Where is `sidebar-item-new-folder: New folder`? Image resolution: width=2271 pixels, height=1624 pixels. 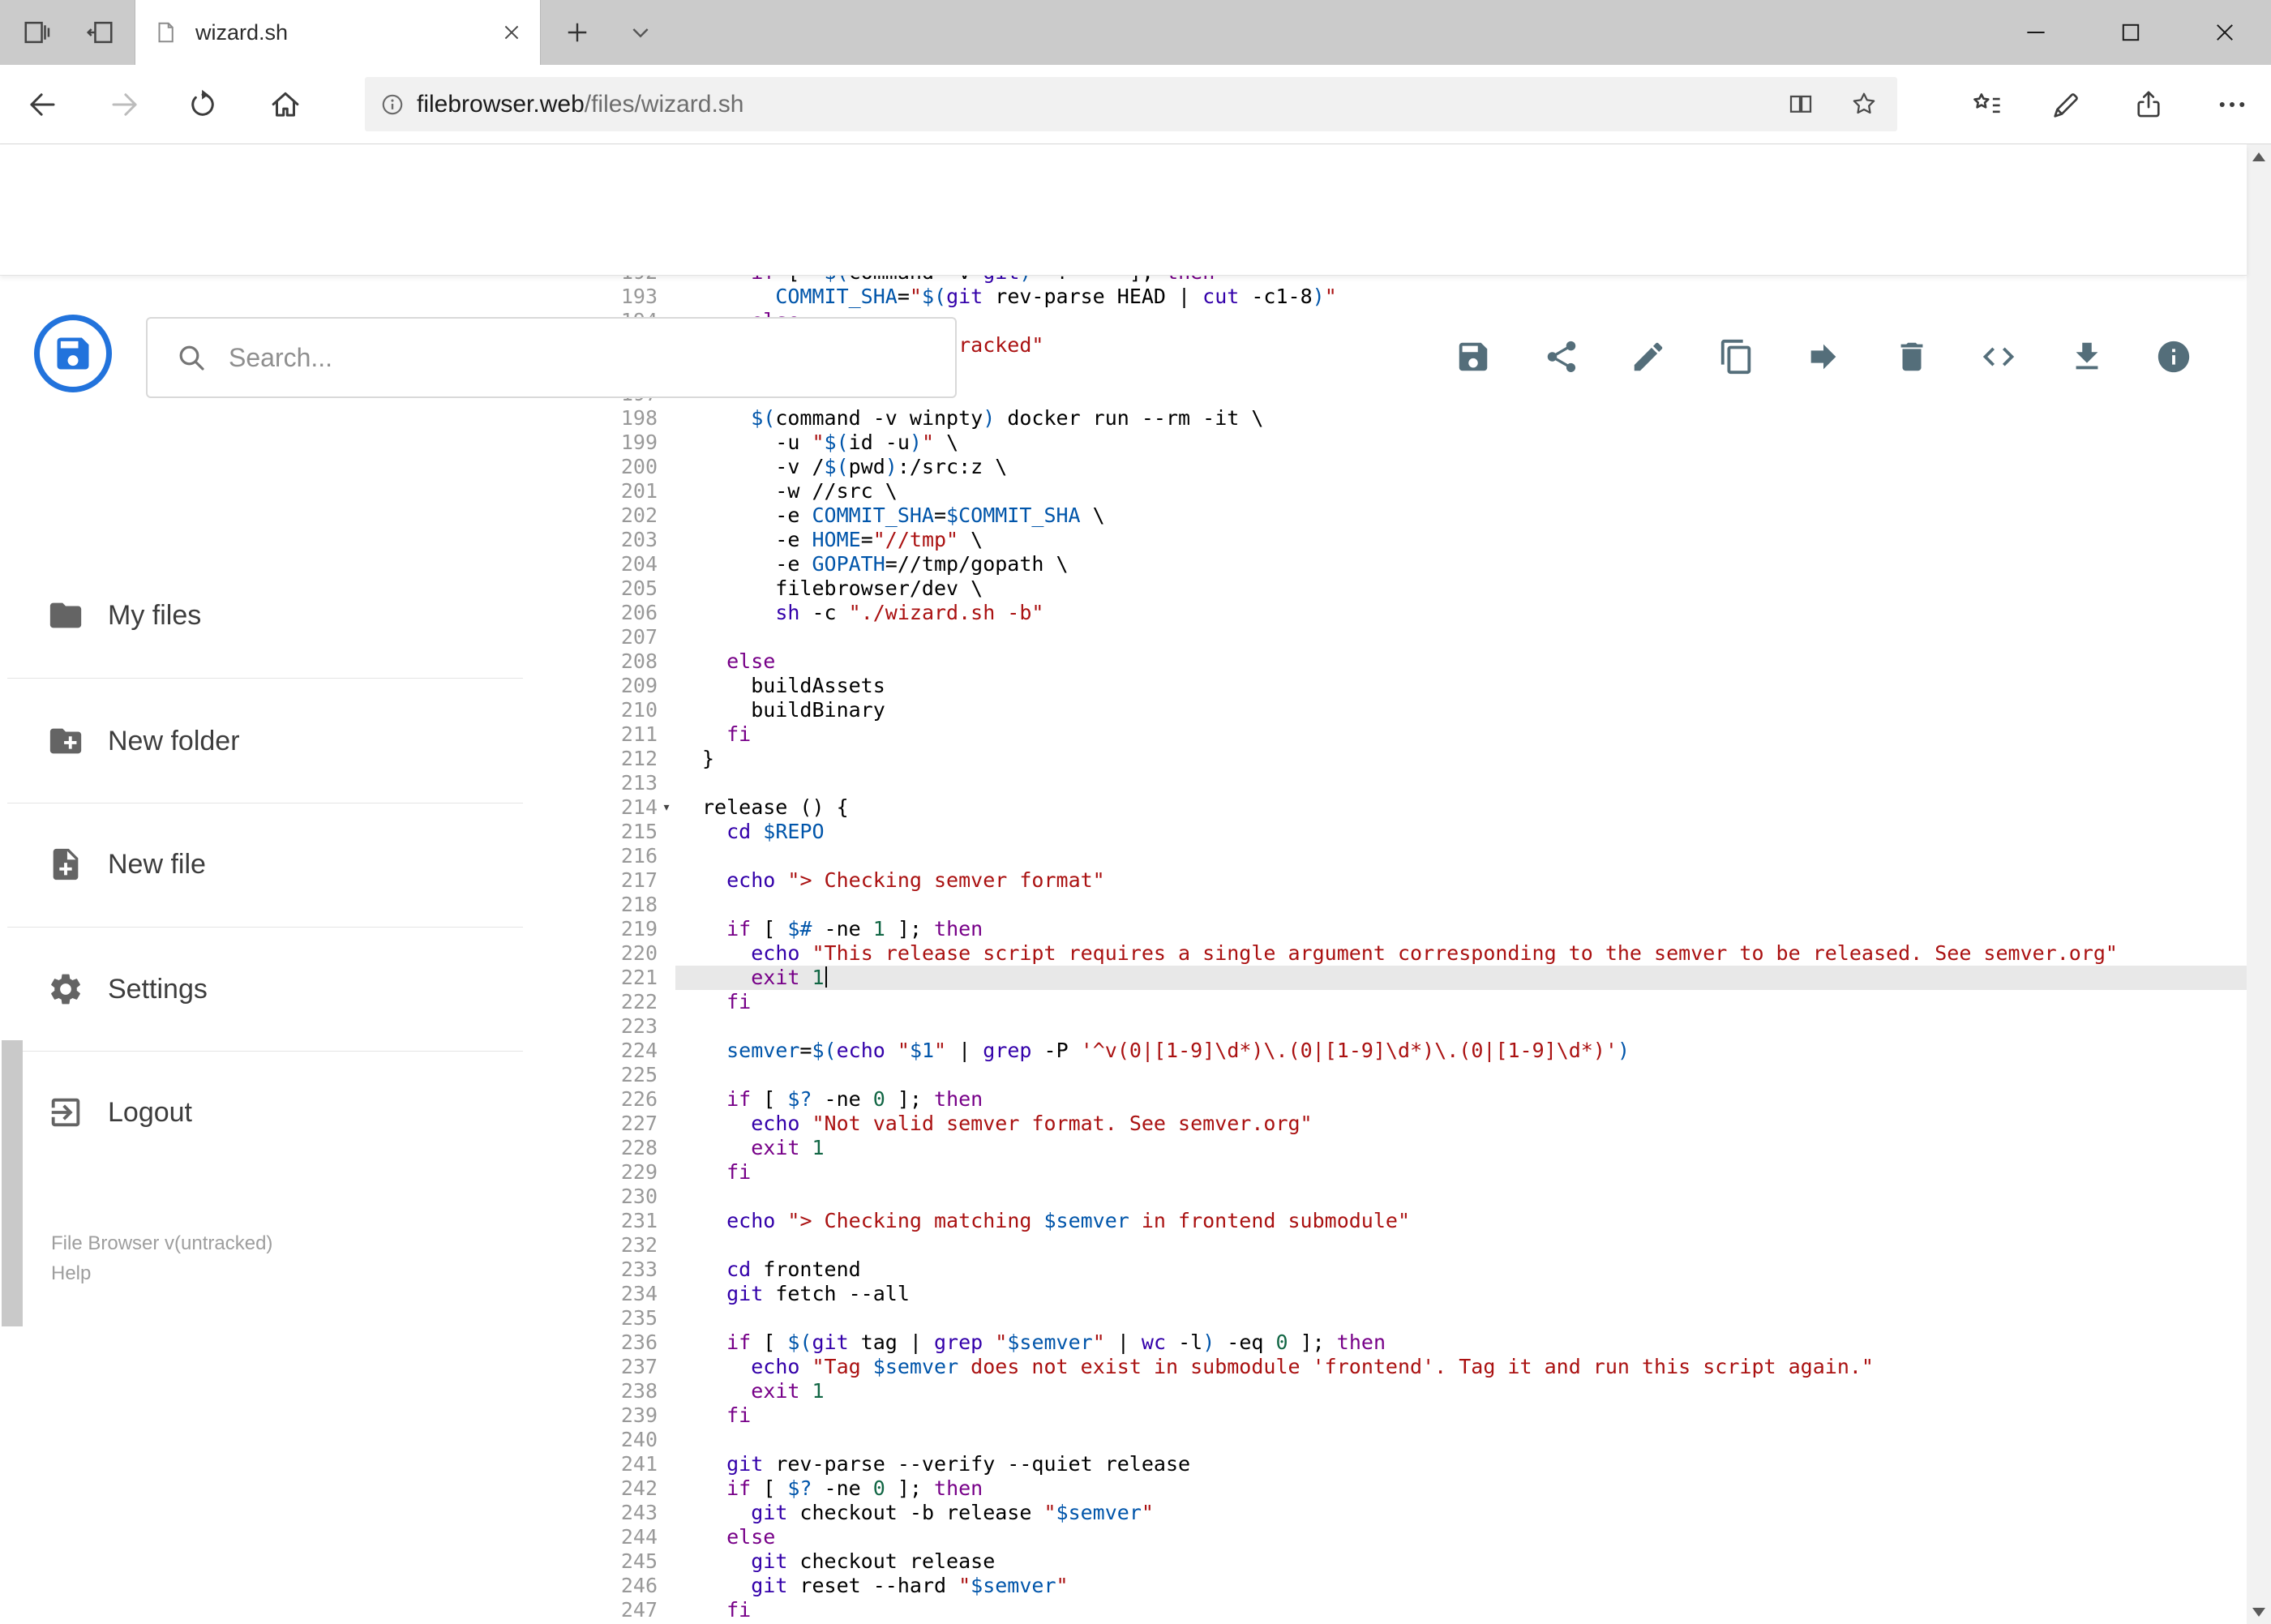 sidebar-item-new-folder: New folder is located at coordinates (293, 742).